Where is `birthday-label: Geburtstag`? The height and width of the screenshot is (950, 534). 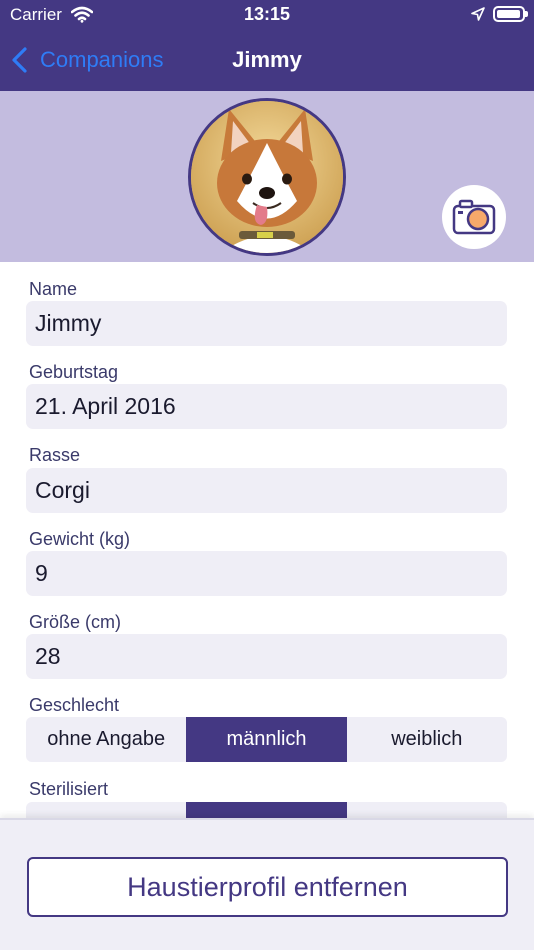 birthday-label: Geburtstag is located at coordinates (74, 372).